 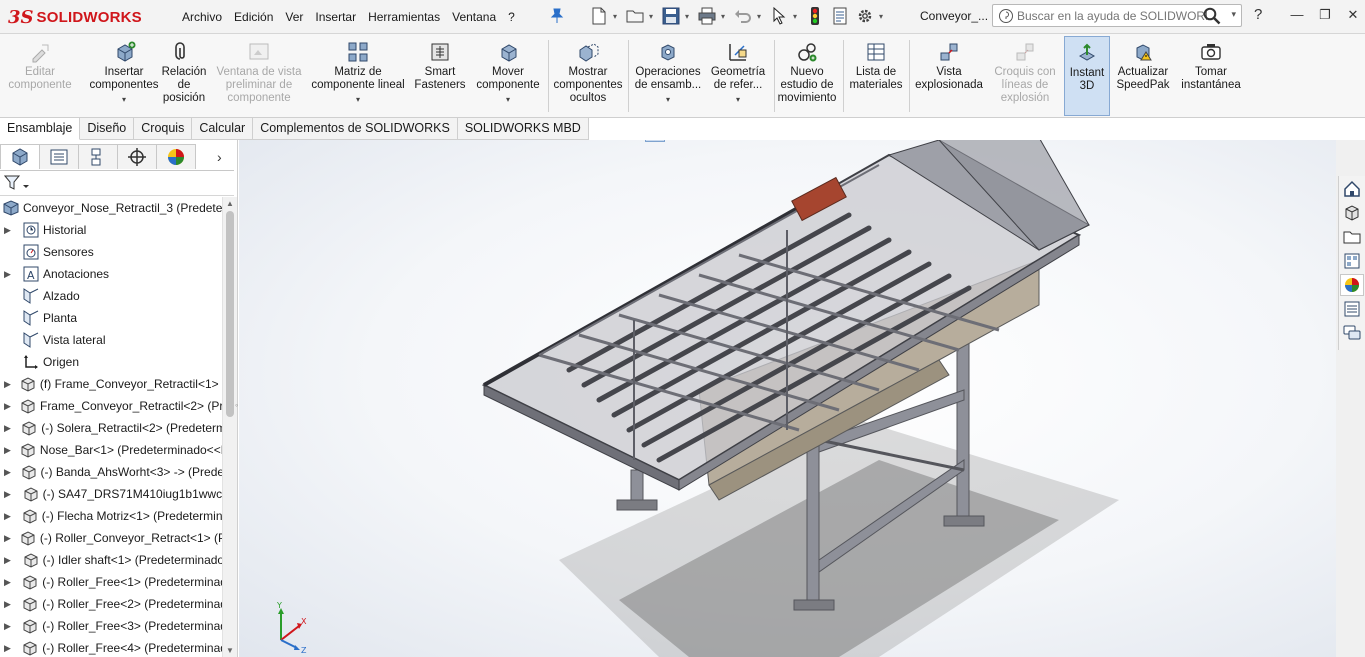 What do you see at coordinates (184, 76) in the screenshot?
I see `mate-button: Relación de posición` at bounding box center [184, 76].